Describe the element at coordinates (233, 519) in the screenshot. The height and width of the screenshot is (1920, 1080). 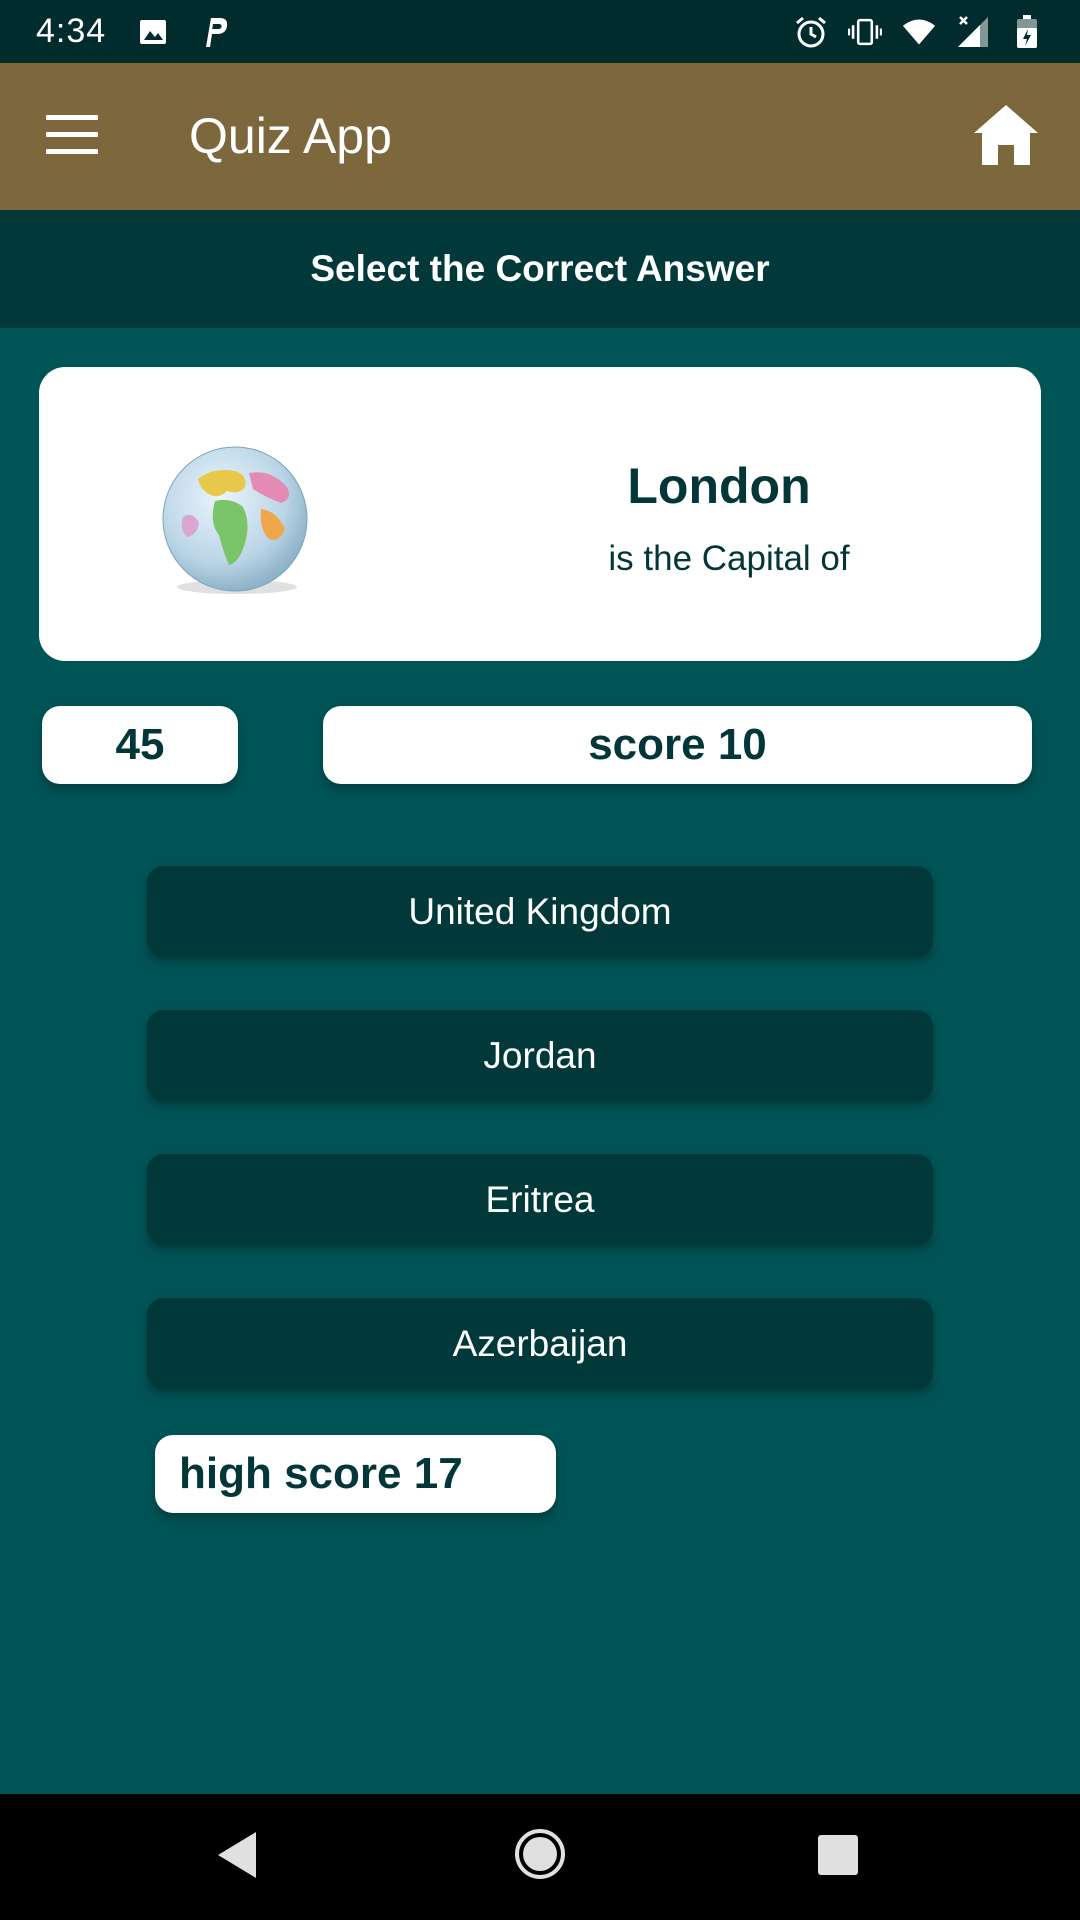
I see `globe-icon` at that location.